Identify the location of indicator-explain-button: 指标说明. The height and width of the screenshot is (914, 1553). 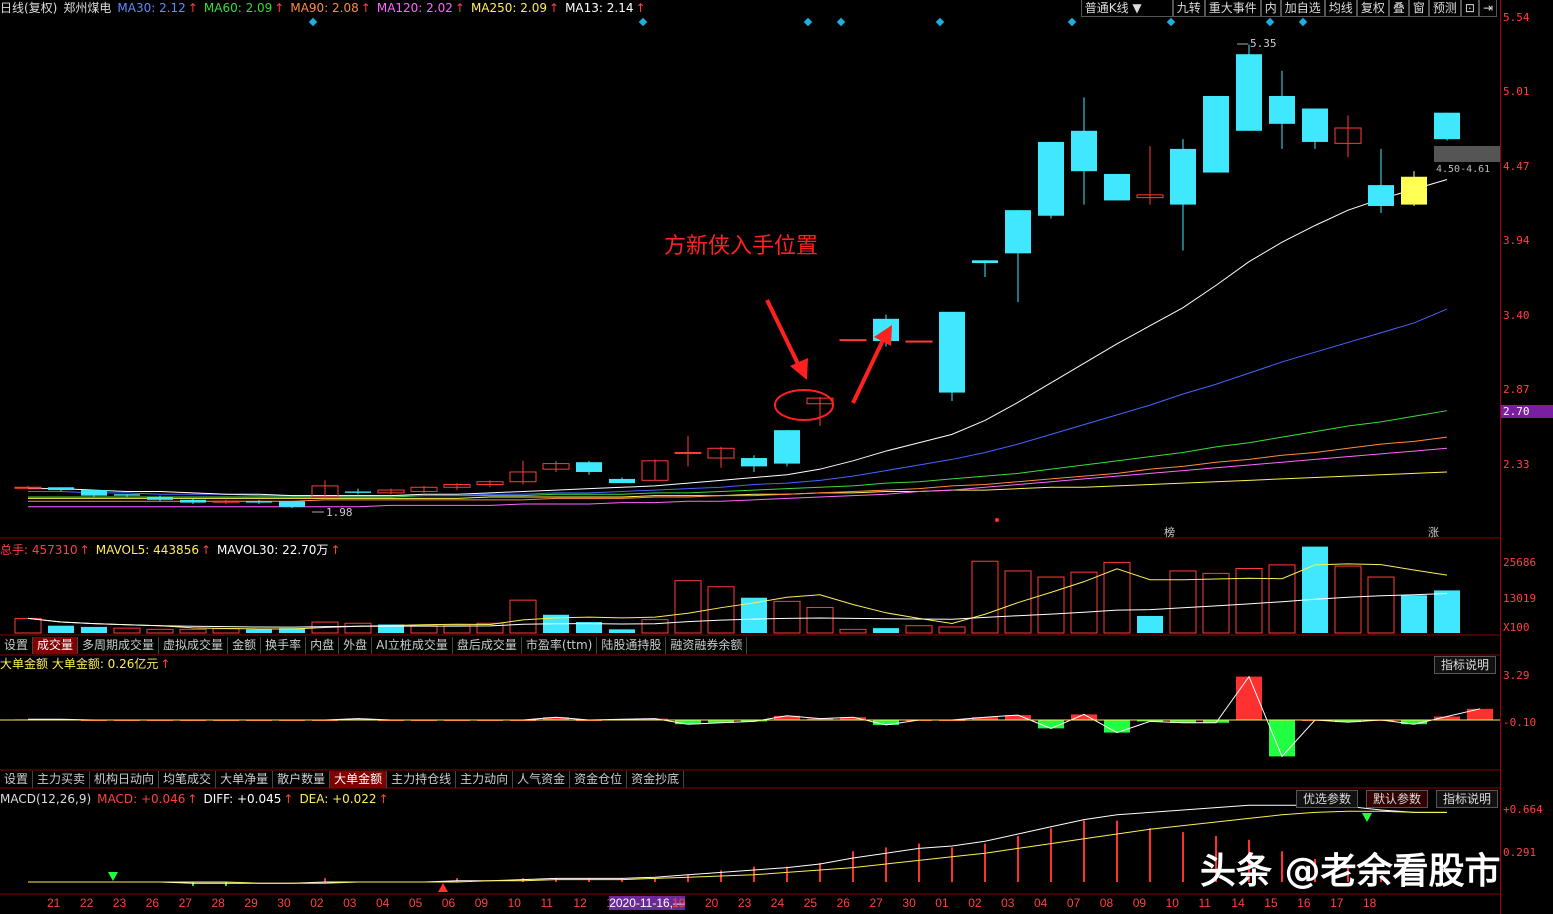
(1465, 665).